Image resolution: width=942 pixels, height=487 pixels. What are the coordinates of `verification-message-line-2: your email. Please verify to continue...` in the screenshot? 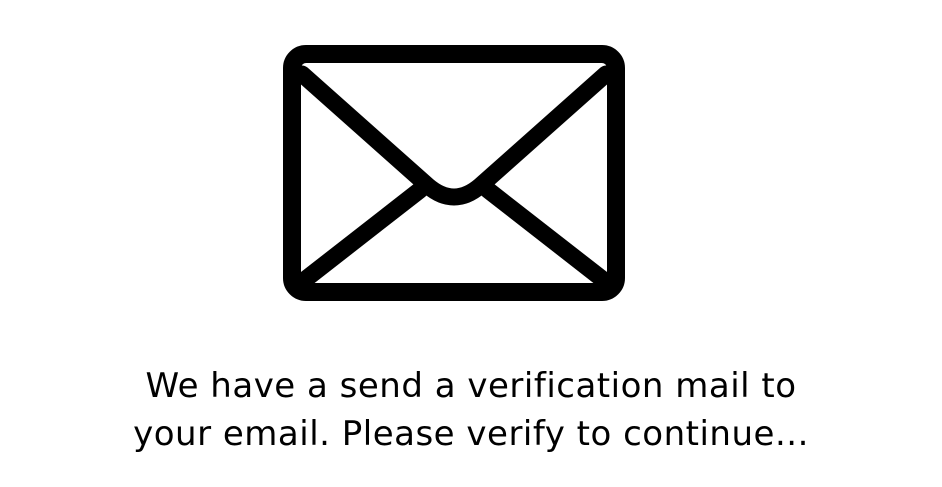 It's located at (471, 434).